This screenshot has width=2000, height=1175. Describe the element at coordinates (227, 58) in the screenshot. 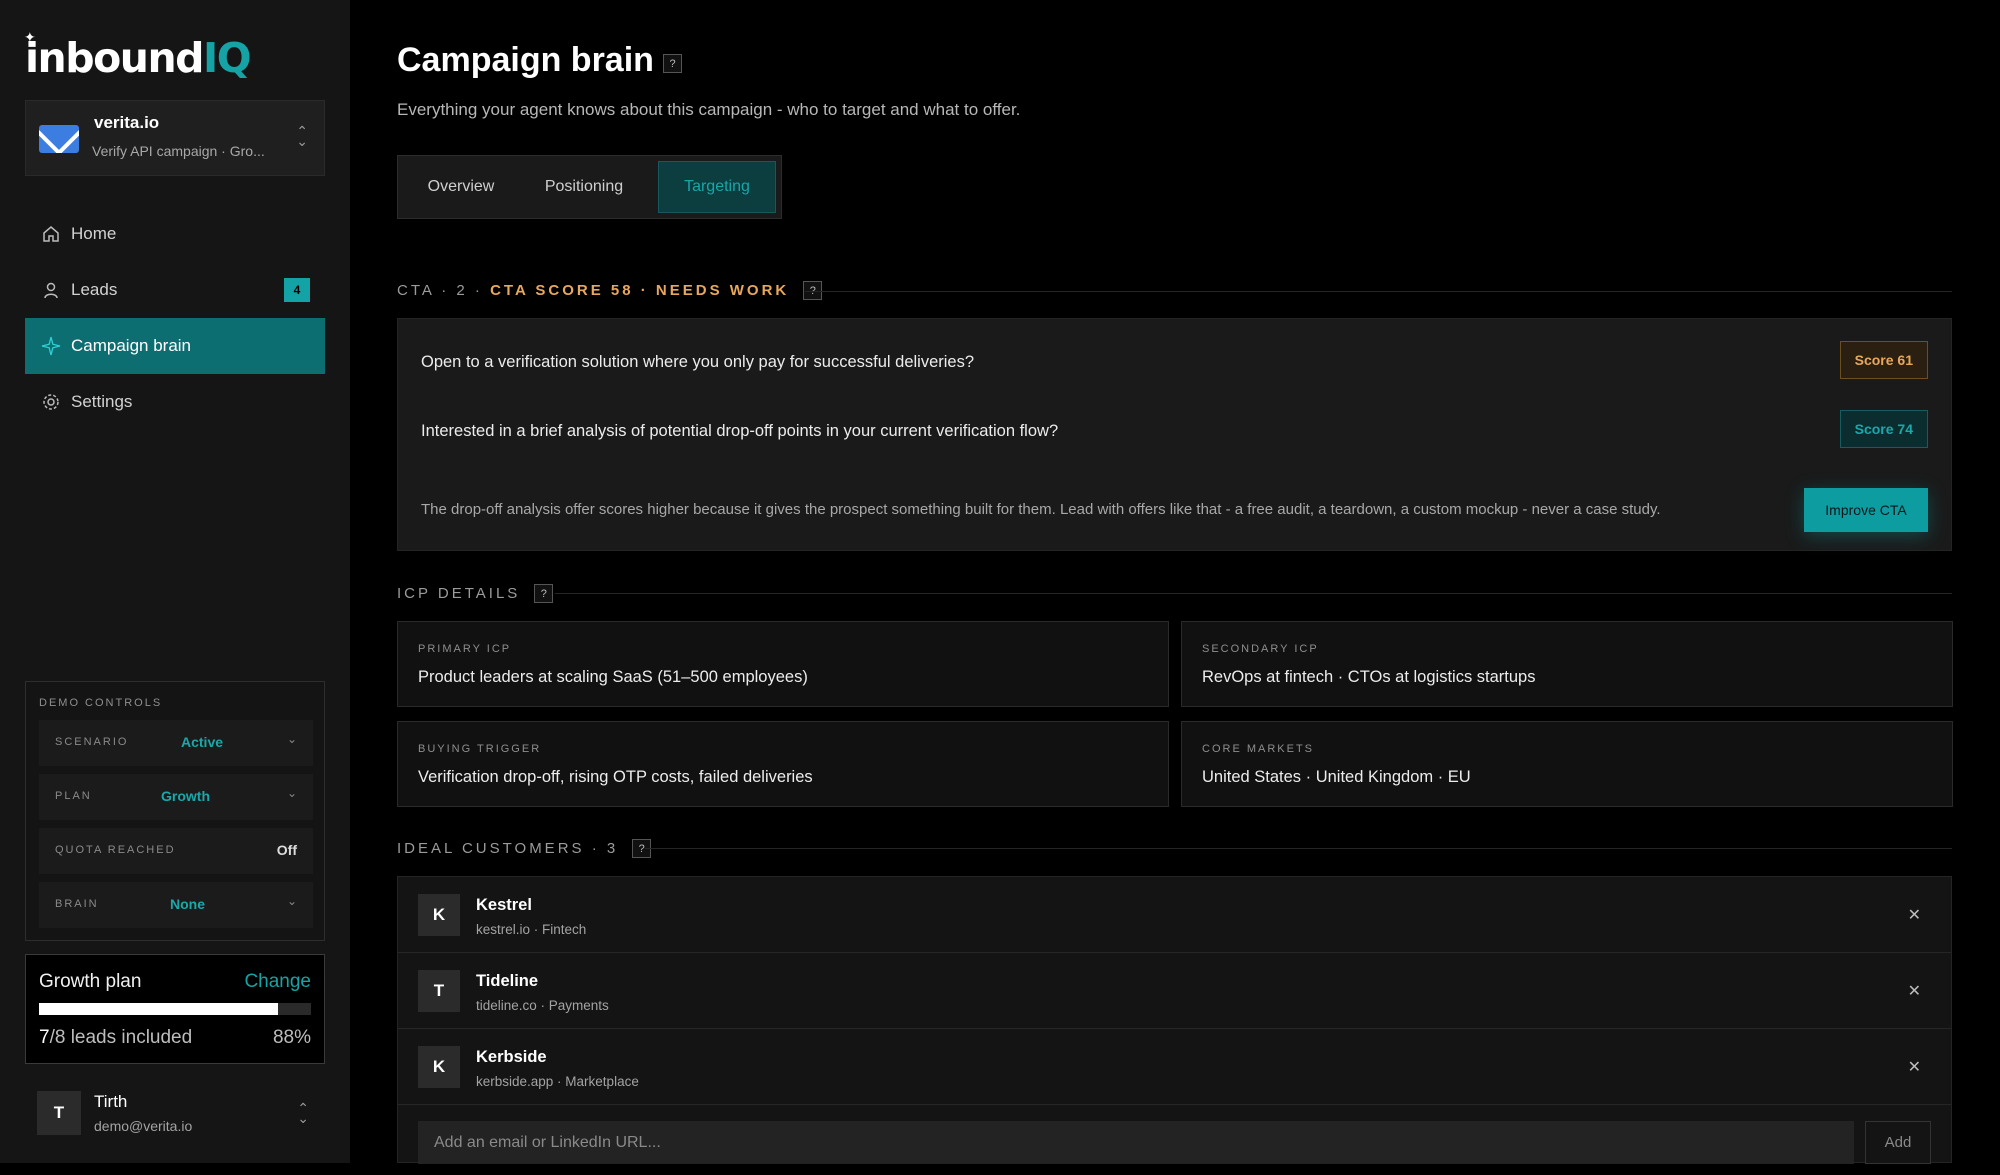

I see `logo-accent: IQ` at that location.